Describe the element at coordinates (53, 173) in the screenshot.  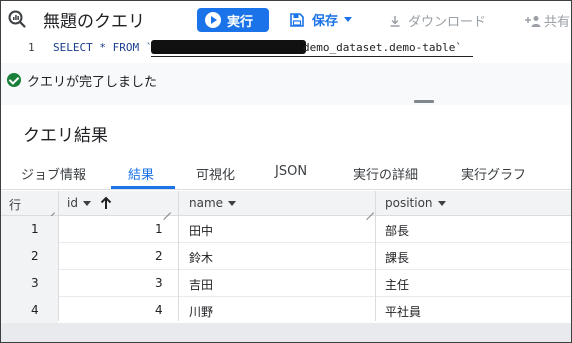
I see `tab-job-info: ジョブ情報` at that location.